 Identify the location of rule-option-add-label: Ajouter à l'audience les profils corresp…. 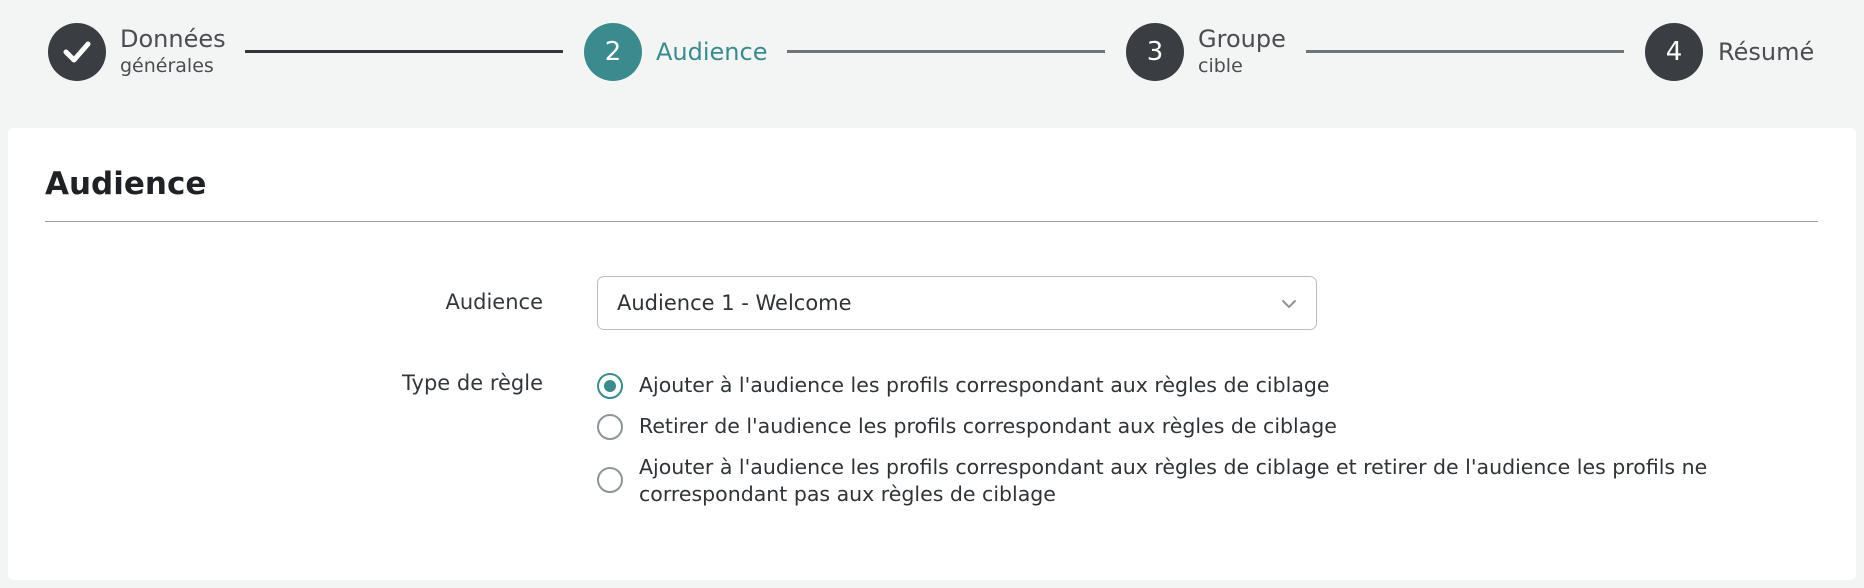
(984, 385).